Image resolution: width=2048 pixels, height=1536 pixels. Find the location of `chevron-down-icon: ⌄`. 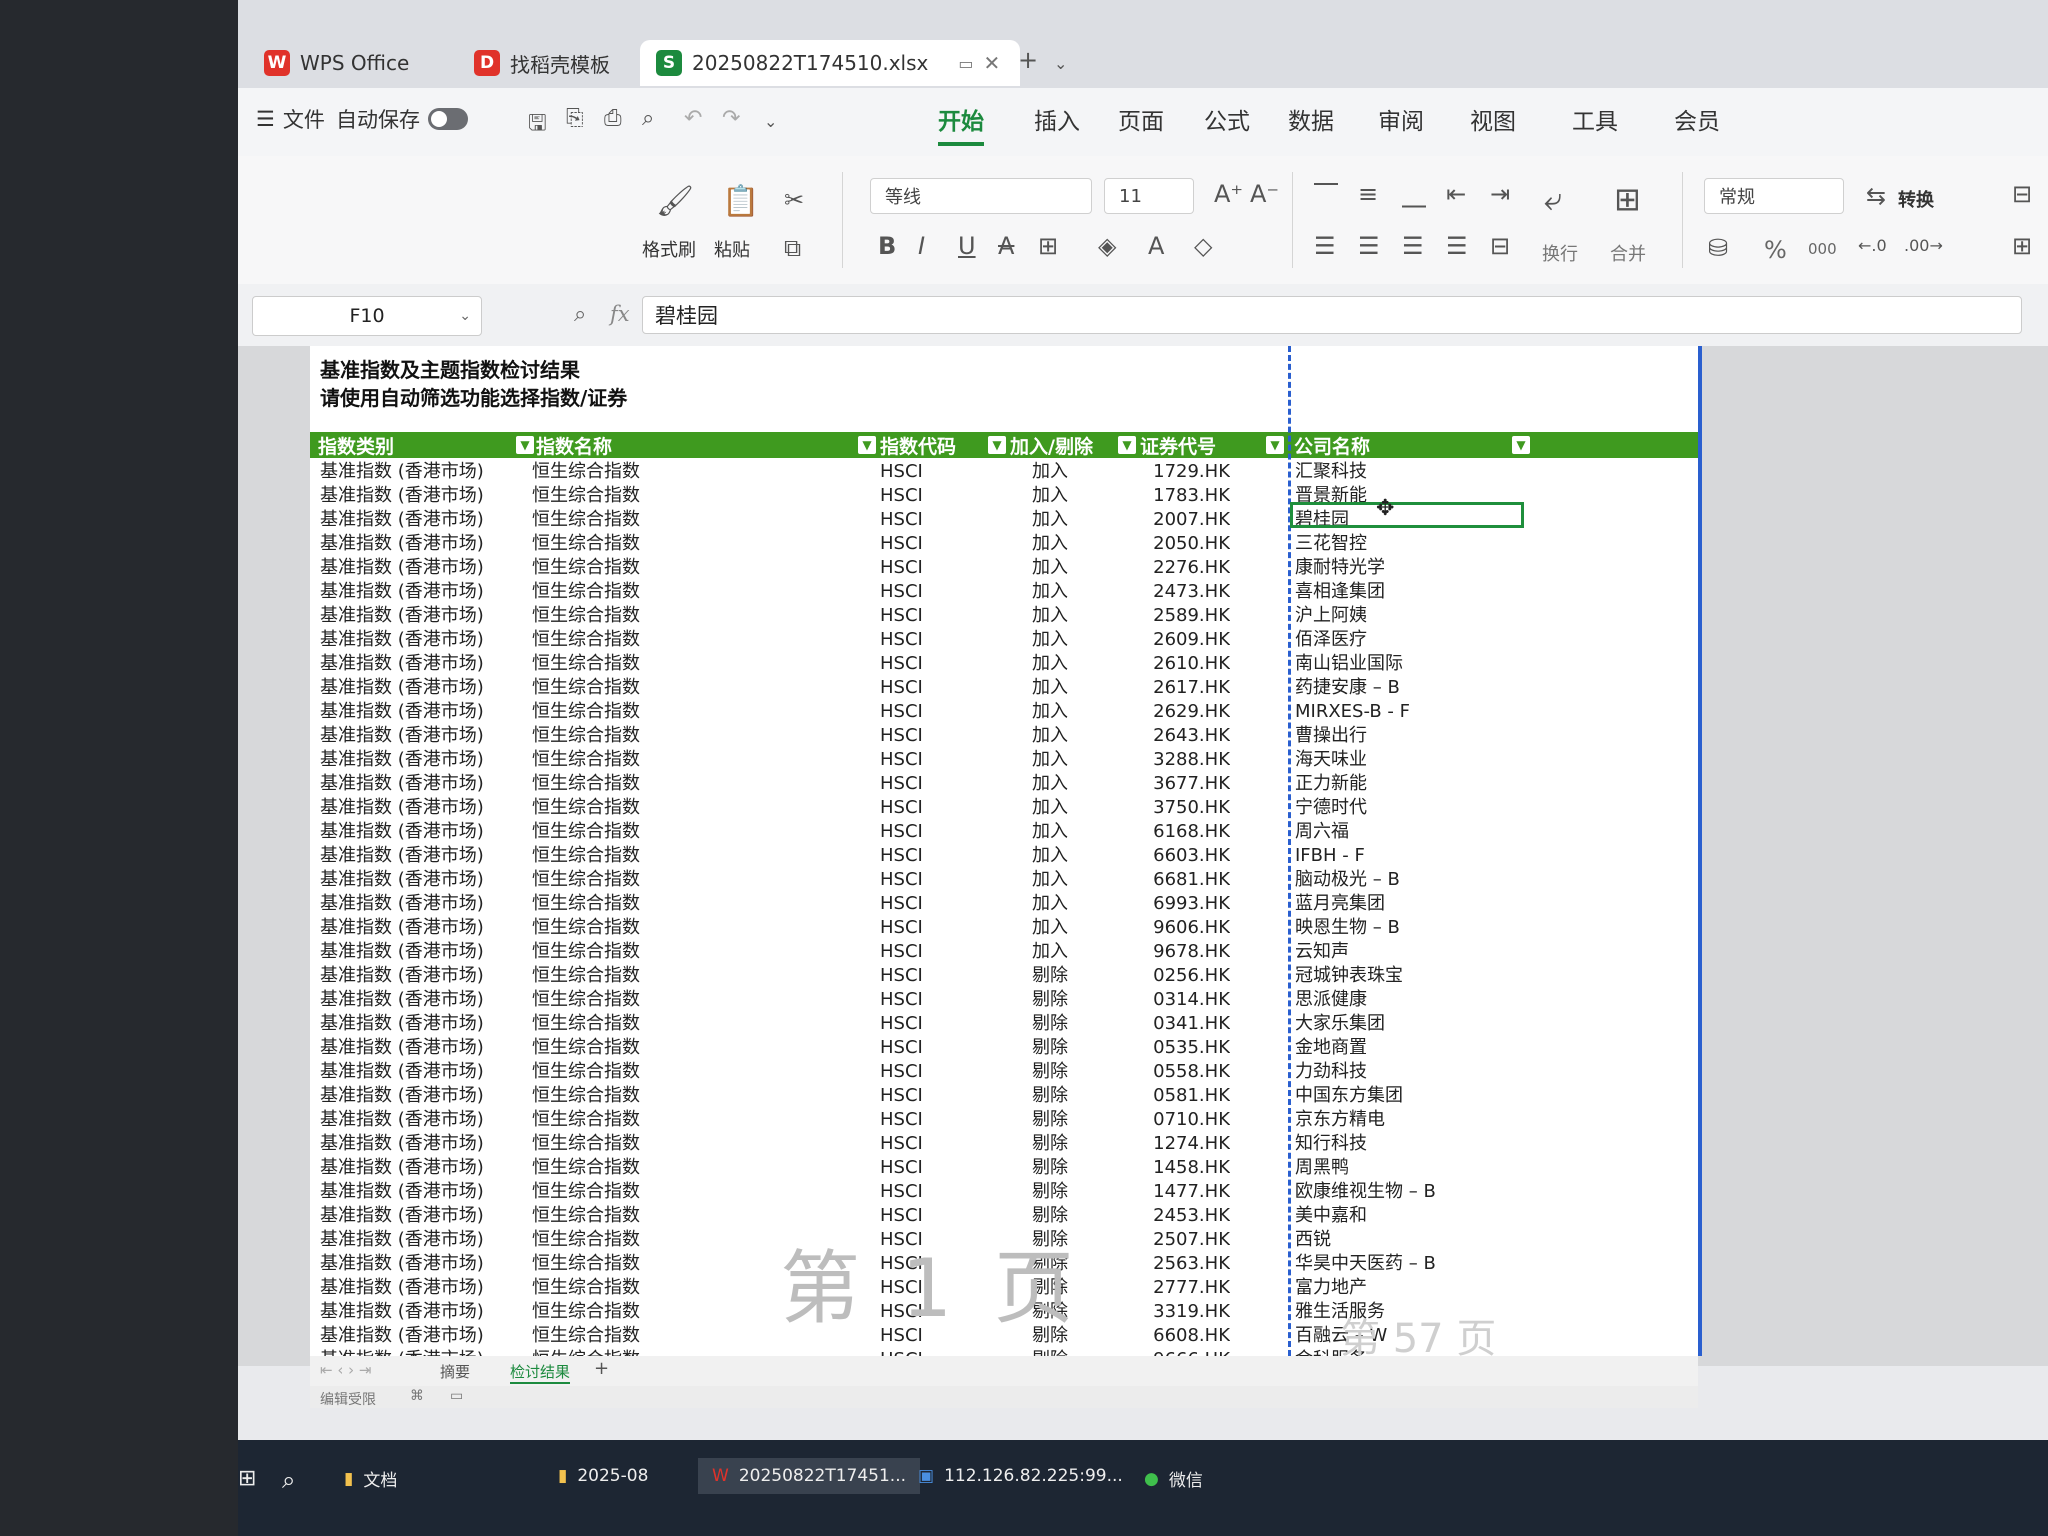

chevron-down-icon: ⌄ is located at coordinates (770, 121).